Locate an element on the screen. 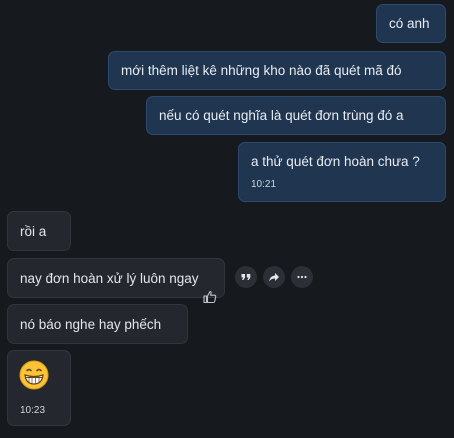 This screenshot has width=454, height=438. received-message: nay đơn hoàn xử lý luôn ngay is located at coordinates (116, 278).